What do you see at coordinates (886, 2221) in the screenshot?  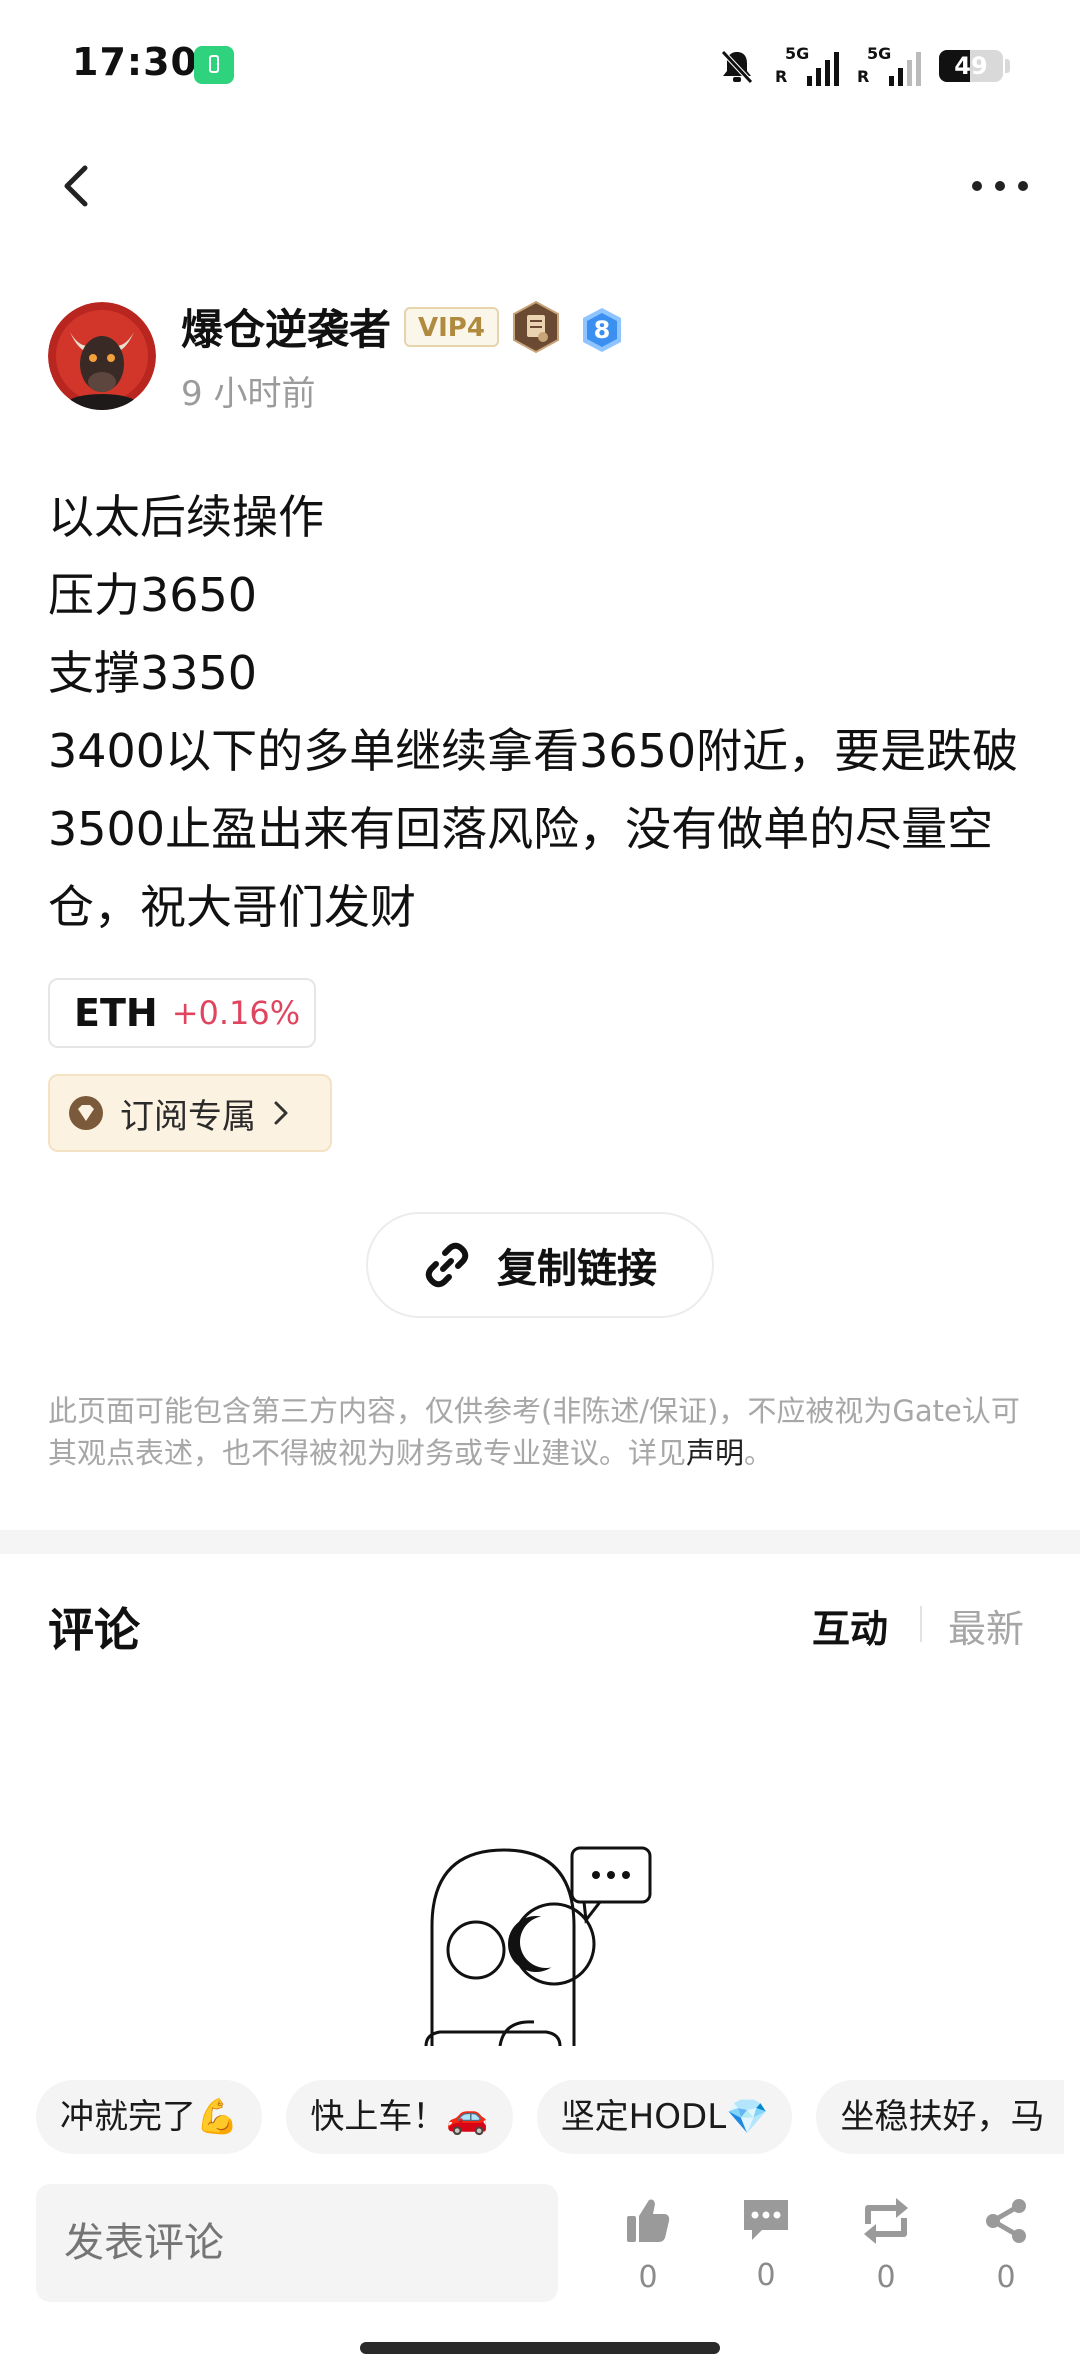 I see `repost-icon` at bounding box center [886, 2221].